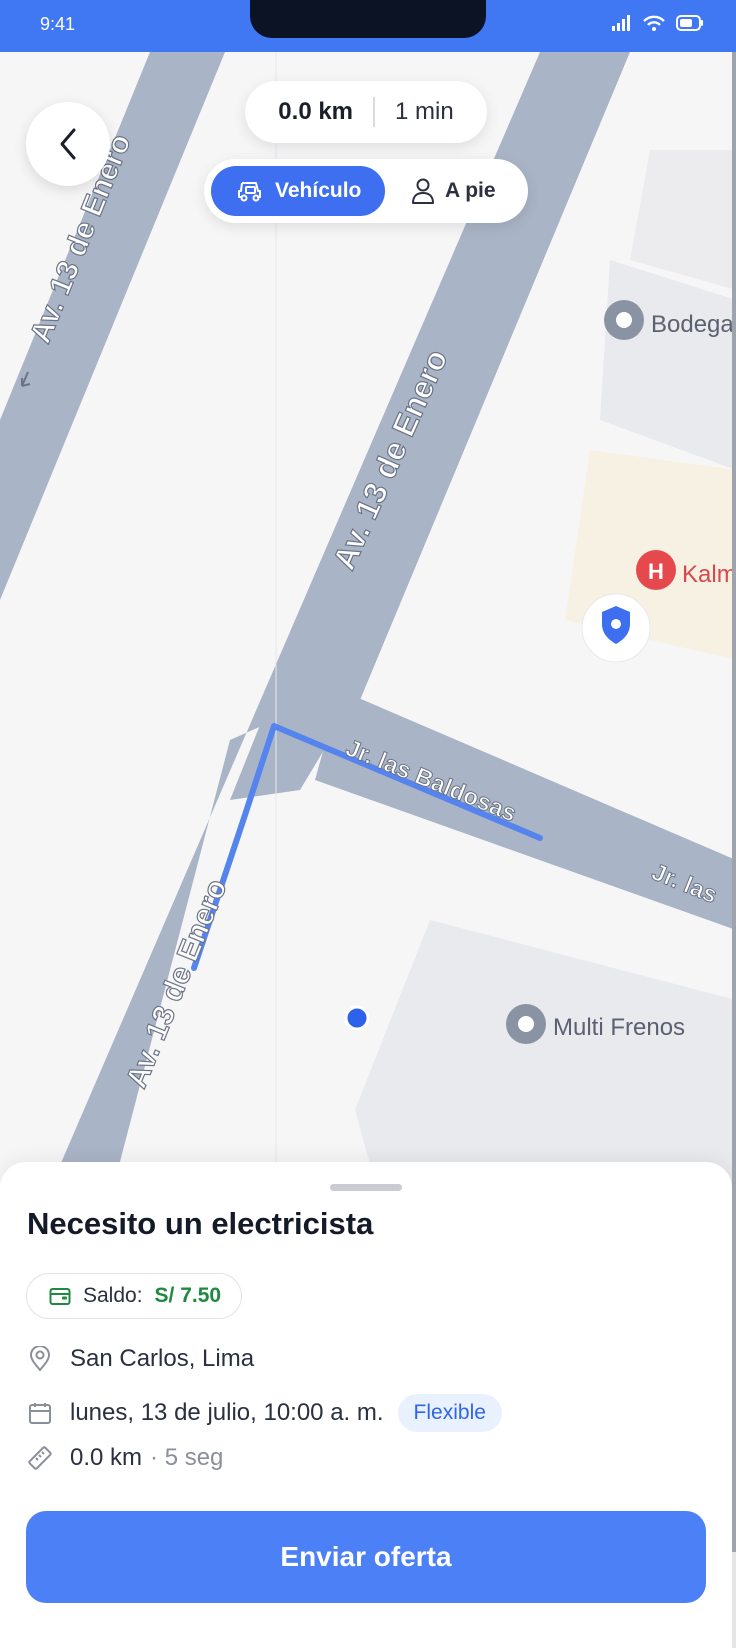 The image size is (736, 1648). I want to click on mode-walk-button: A pie, so click(463, 191).